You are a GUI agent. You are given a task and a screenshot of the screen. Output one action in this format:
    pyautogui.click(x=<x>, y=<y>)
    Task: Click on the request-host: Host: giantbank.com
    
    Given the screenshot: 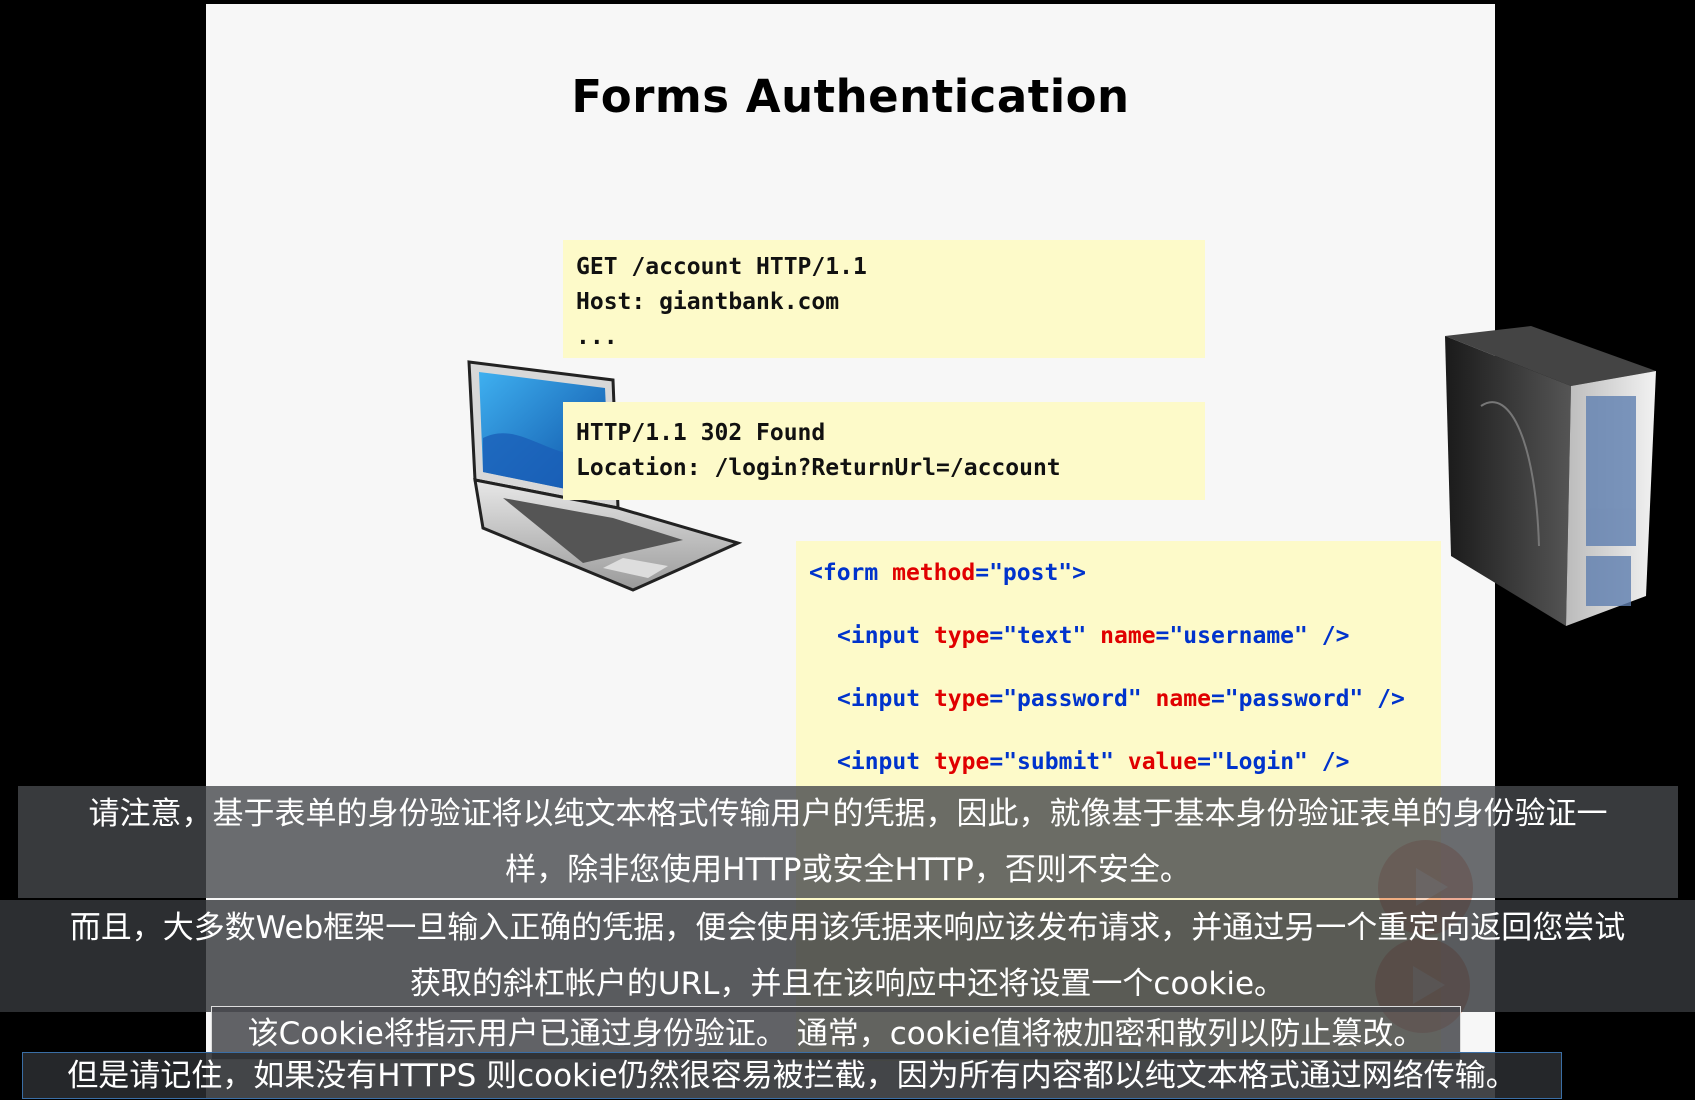 What is the action you would take?
    pyautogui.click(x=708, y=302)
    